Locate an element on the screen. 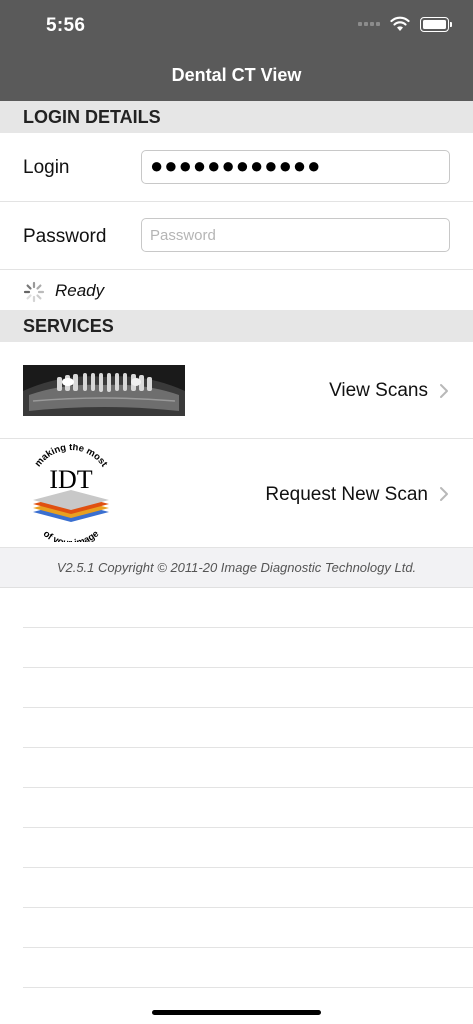  status-icons is located at coordinates (405, 24).